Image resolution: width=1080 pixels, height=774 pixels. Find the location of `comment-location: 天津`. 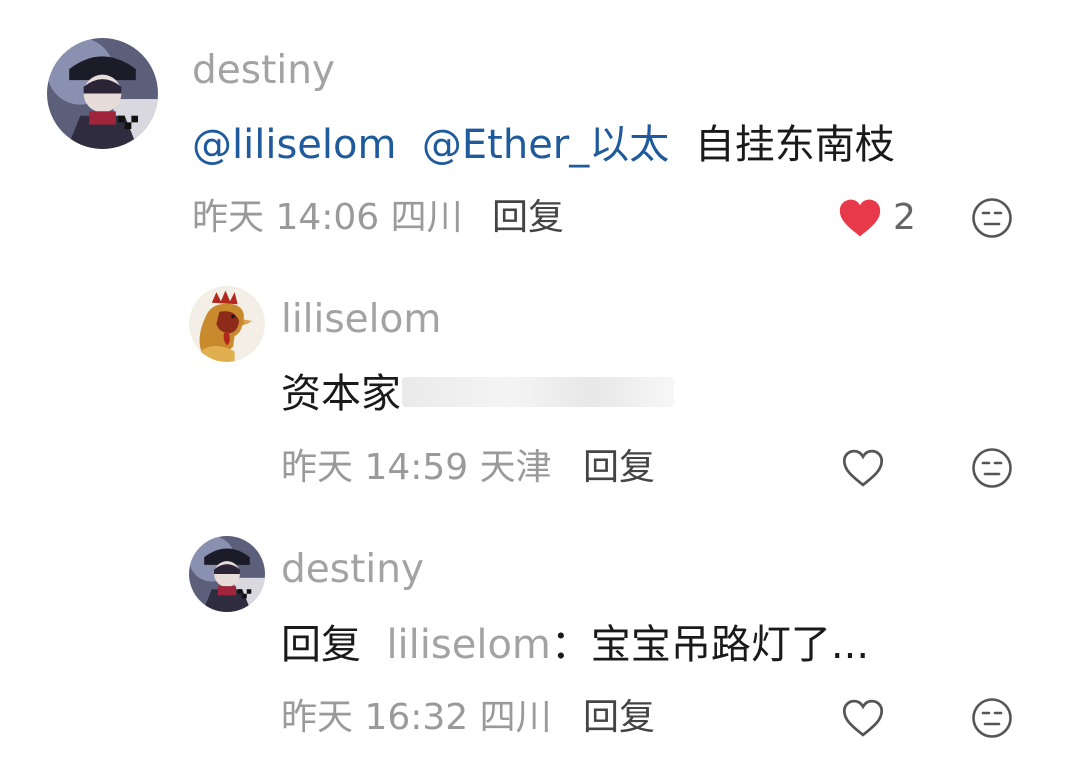

comment-location: 天津 is located at coordinates (515, 467).